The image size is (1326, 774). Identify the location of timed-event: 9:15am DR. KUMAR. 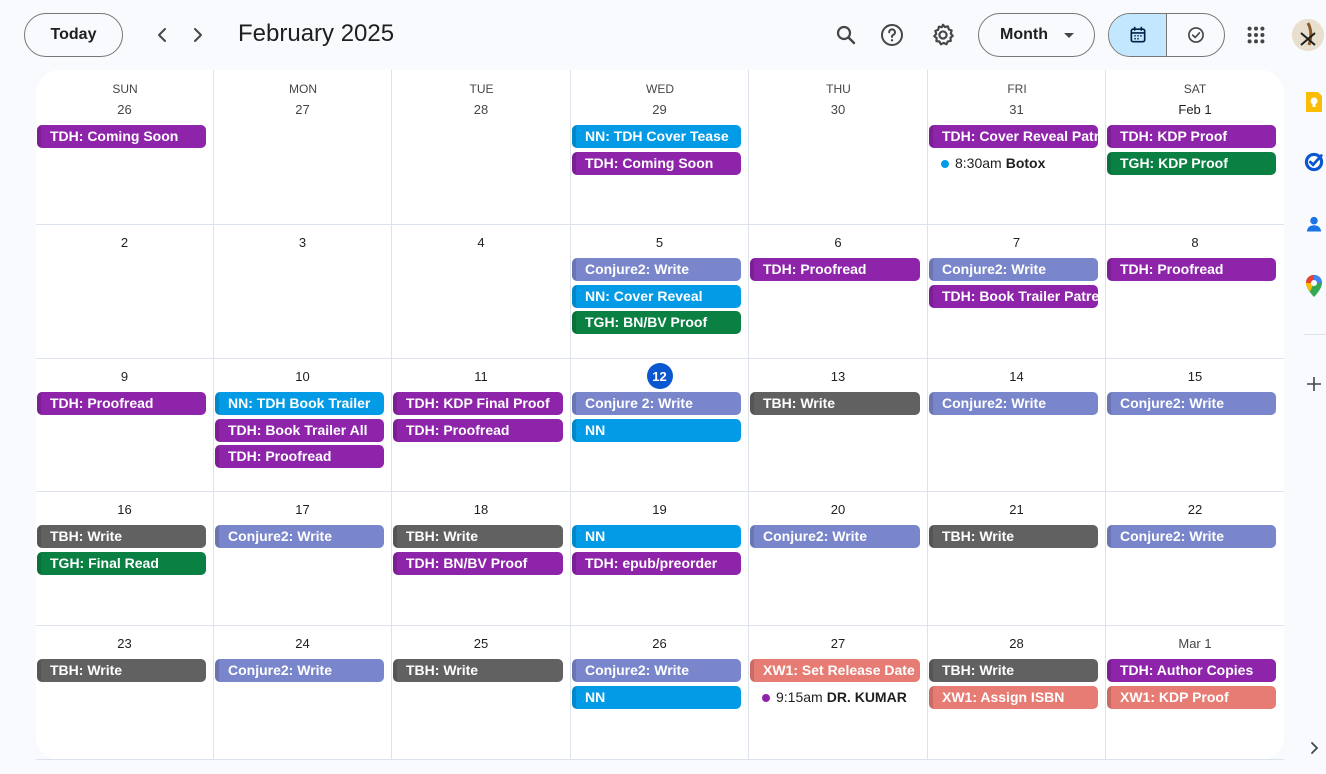
(835, 697).